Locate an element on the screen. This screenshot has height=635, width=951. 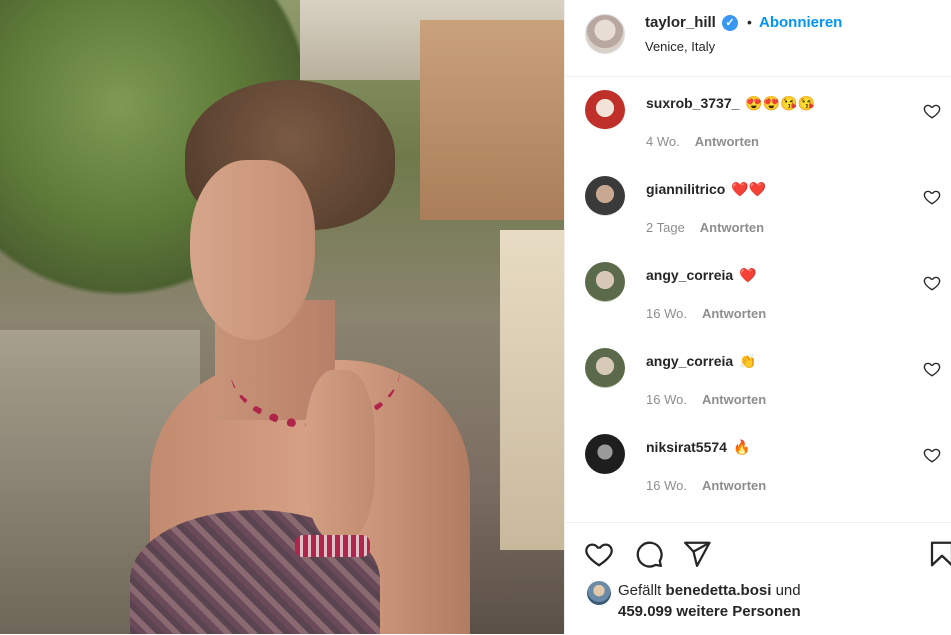
verified-badge-icon: ✓ is located at coordinates (730, 23).